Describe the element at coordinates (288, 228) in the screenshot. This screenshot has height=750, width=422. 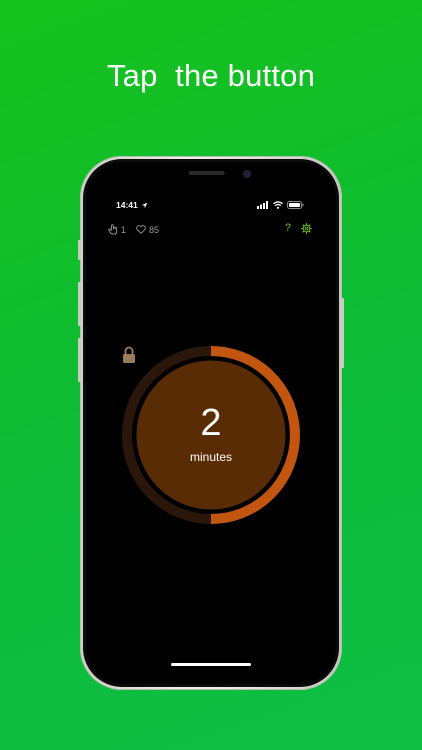
I see `help-button: ?` at that location.